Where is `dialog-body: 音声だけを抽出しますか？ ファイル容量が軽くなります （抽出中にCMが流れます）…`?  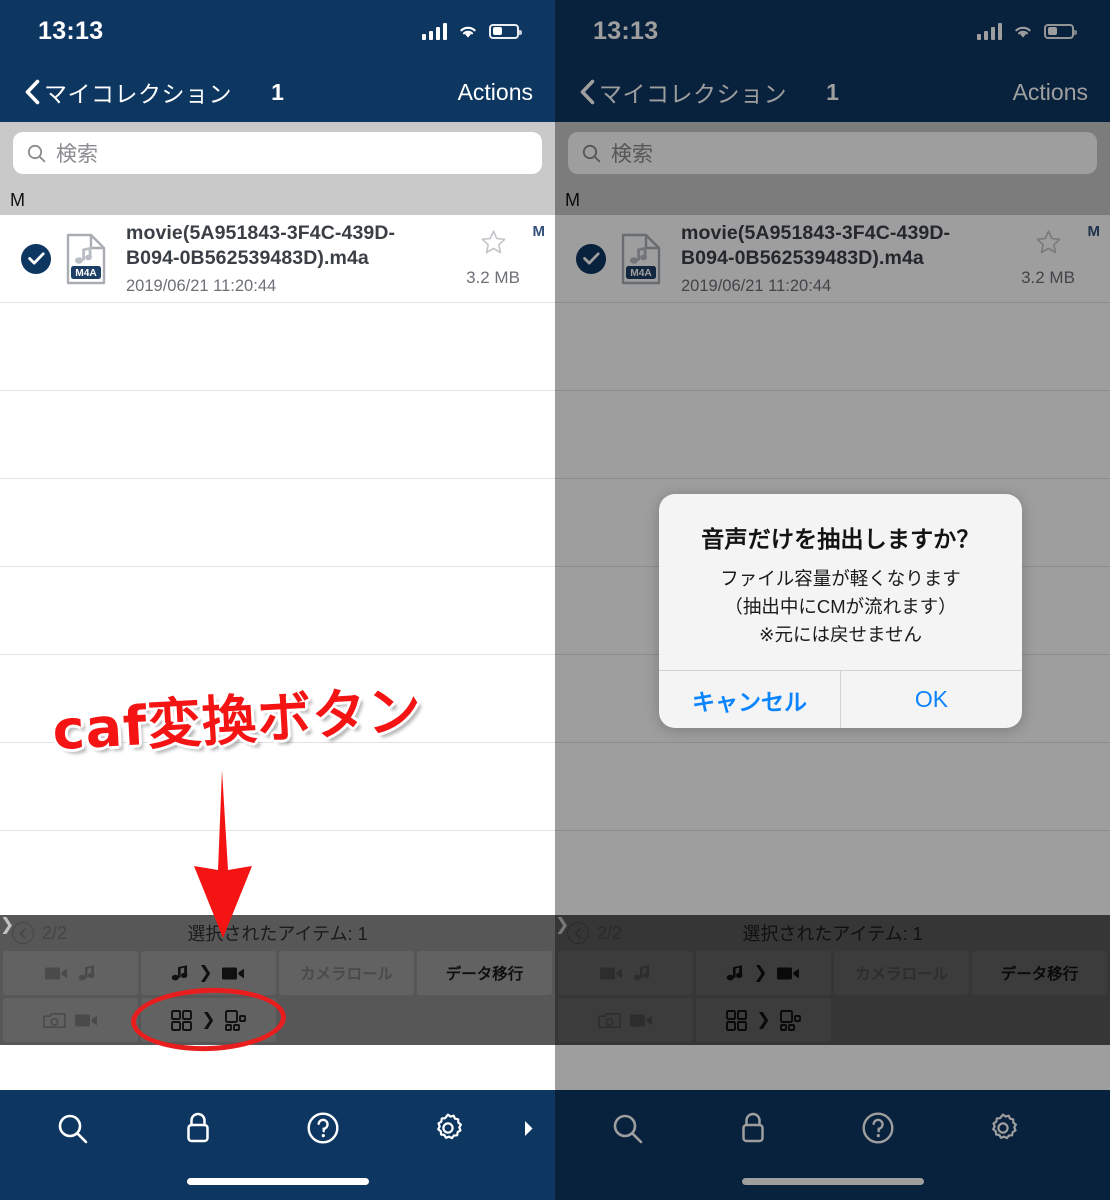 dialog-body: 音声だけを抽出しますか？ ファイル容量が軽くなります （抽出中にCMが流れます）… is located at coordinates (840, 582).